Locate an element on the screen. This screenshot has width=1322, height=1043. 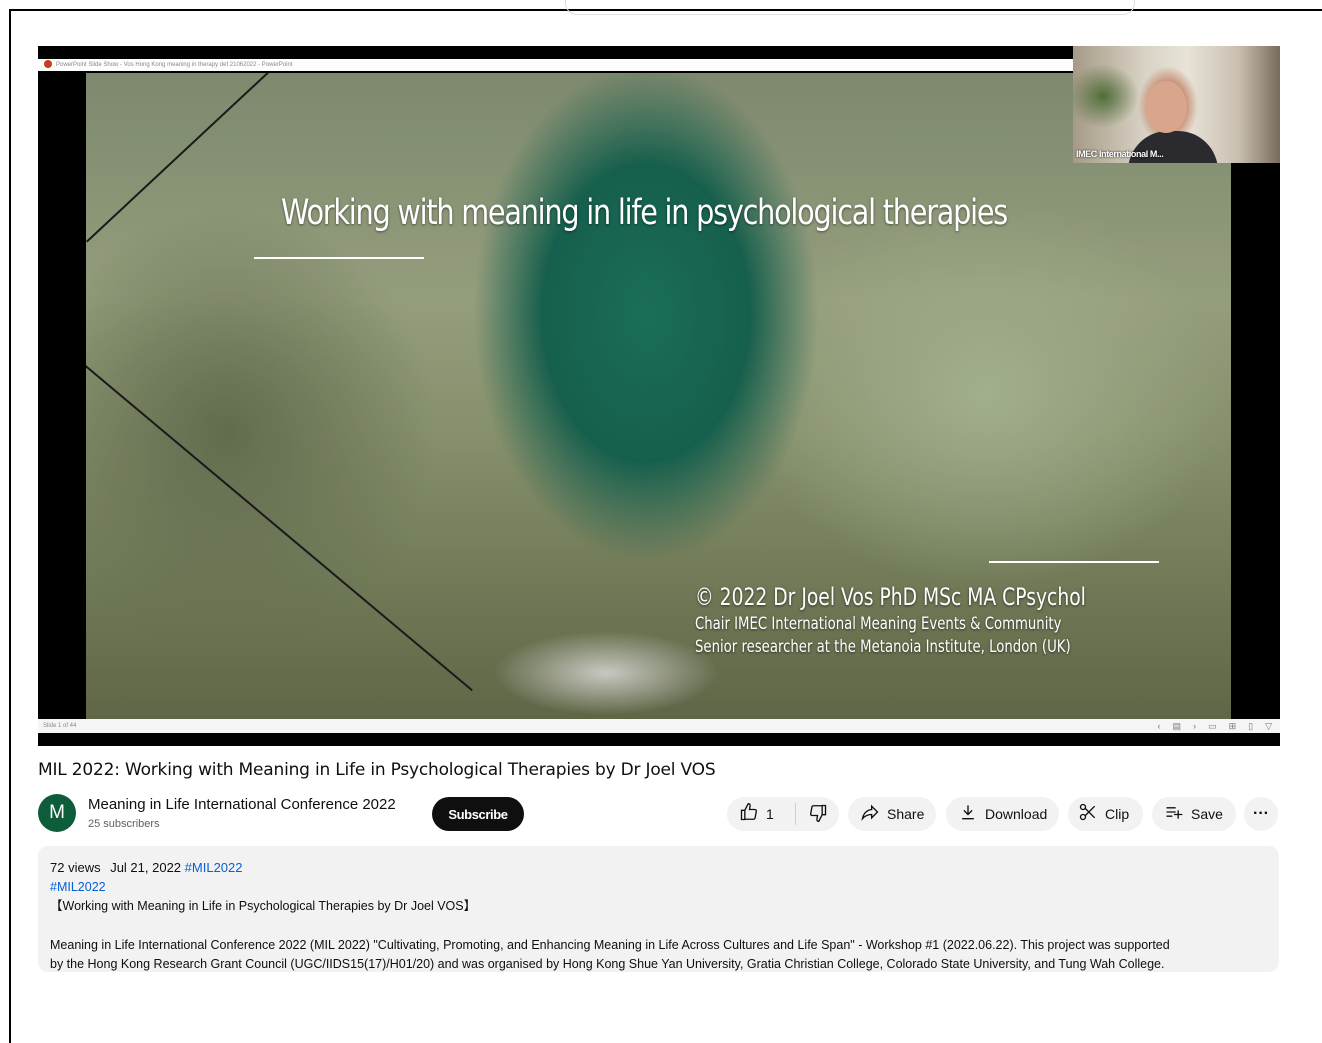
playlist-add-icon is located at coordinates (1174, 814).